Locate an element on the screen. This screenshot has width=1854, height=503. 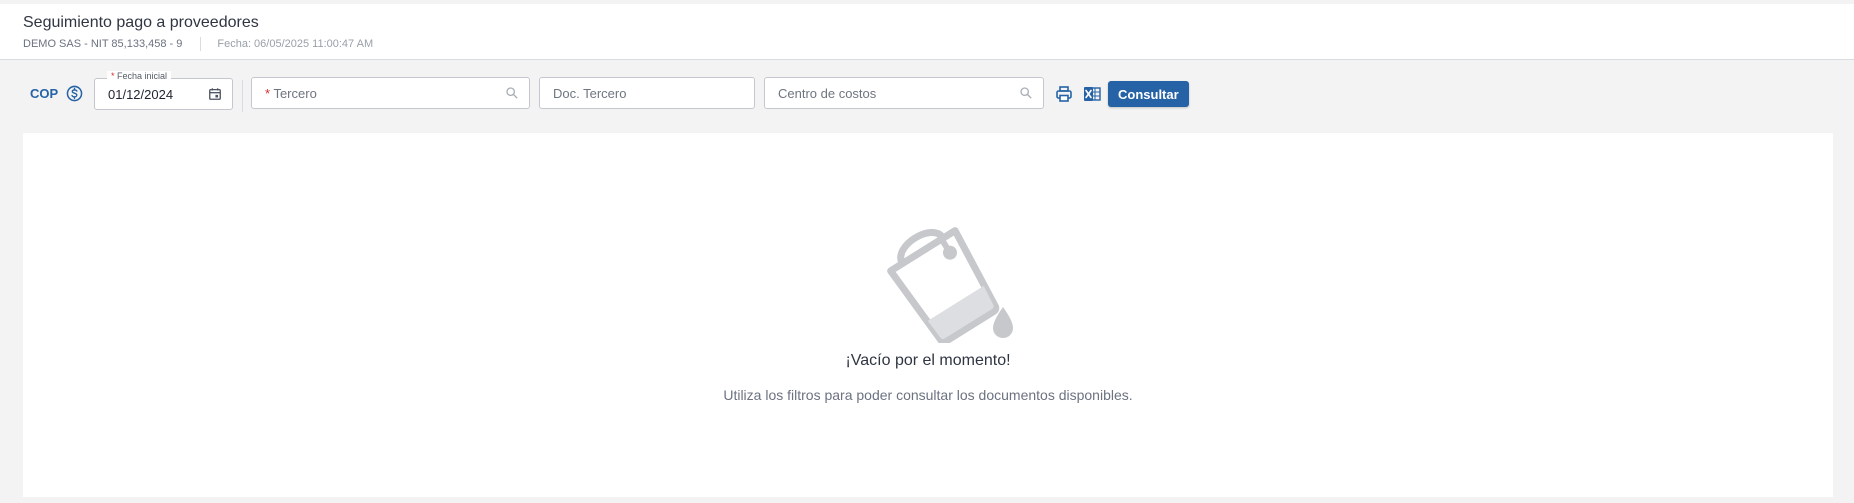
report-date: Fecha: 06/05/2025 11:00:47 AM is located at coordinates (295, 44).